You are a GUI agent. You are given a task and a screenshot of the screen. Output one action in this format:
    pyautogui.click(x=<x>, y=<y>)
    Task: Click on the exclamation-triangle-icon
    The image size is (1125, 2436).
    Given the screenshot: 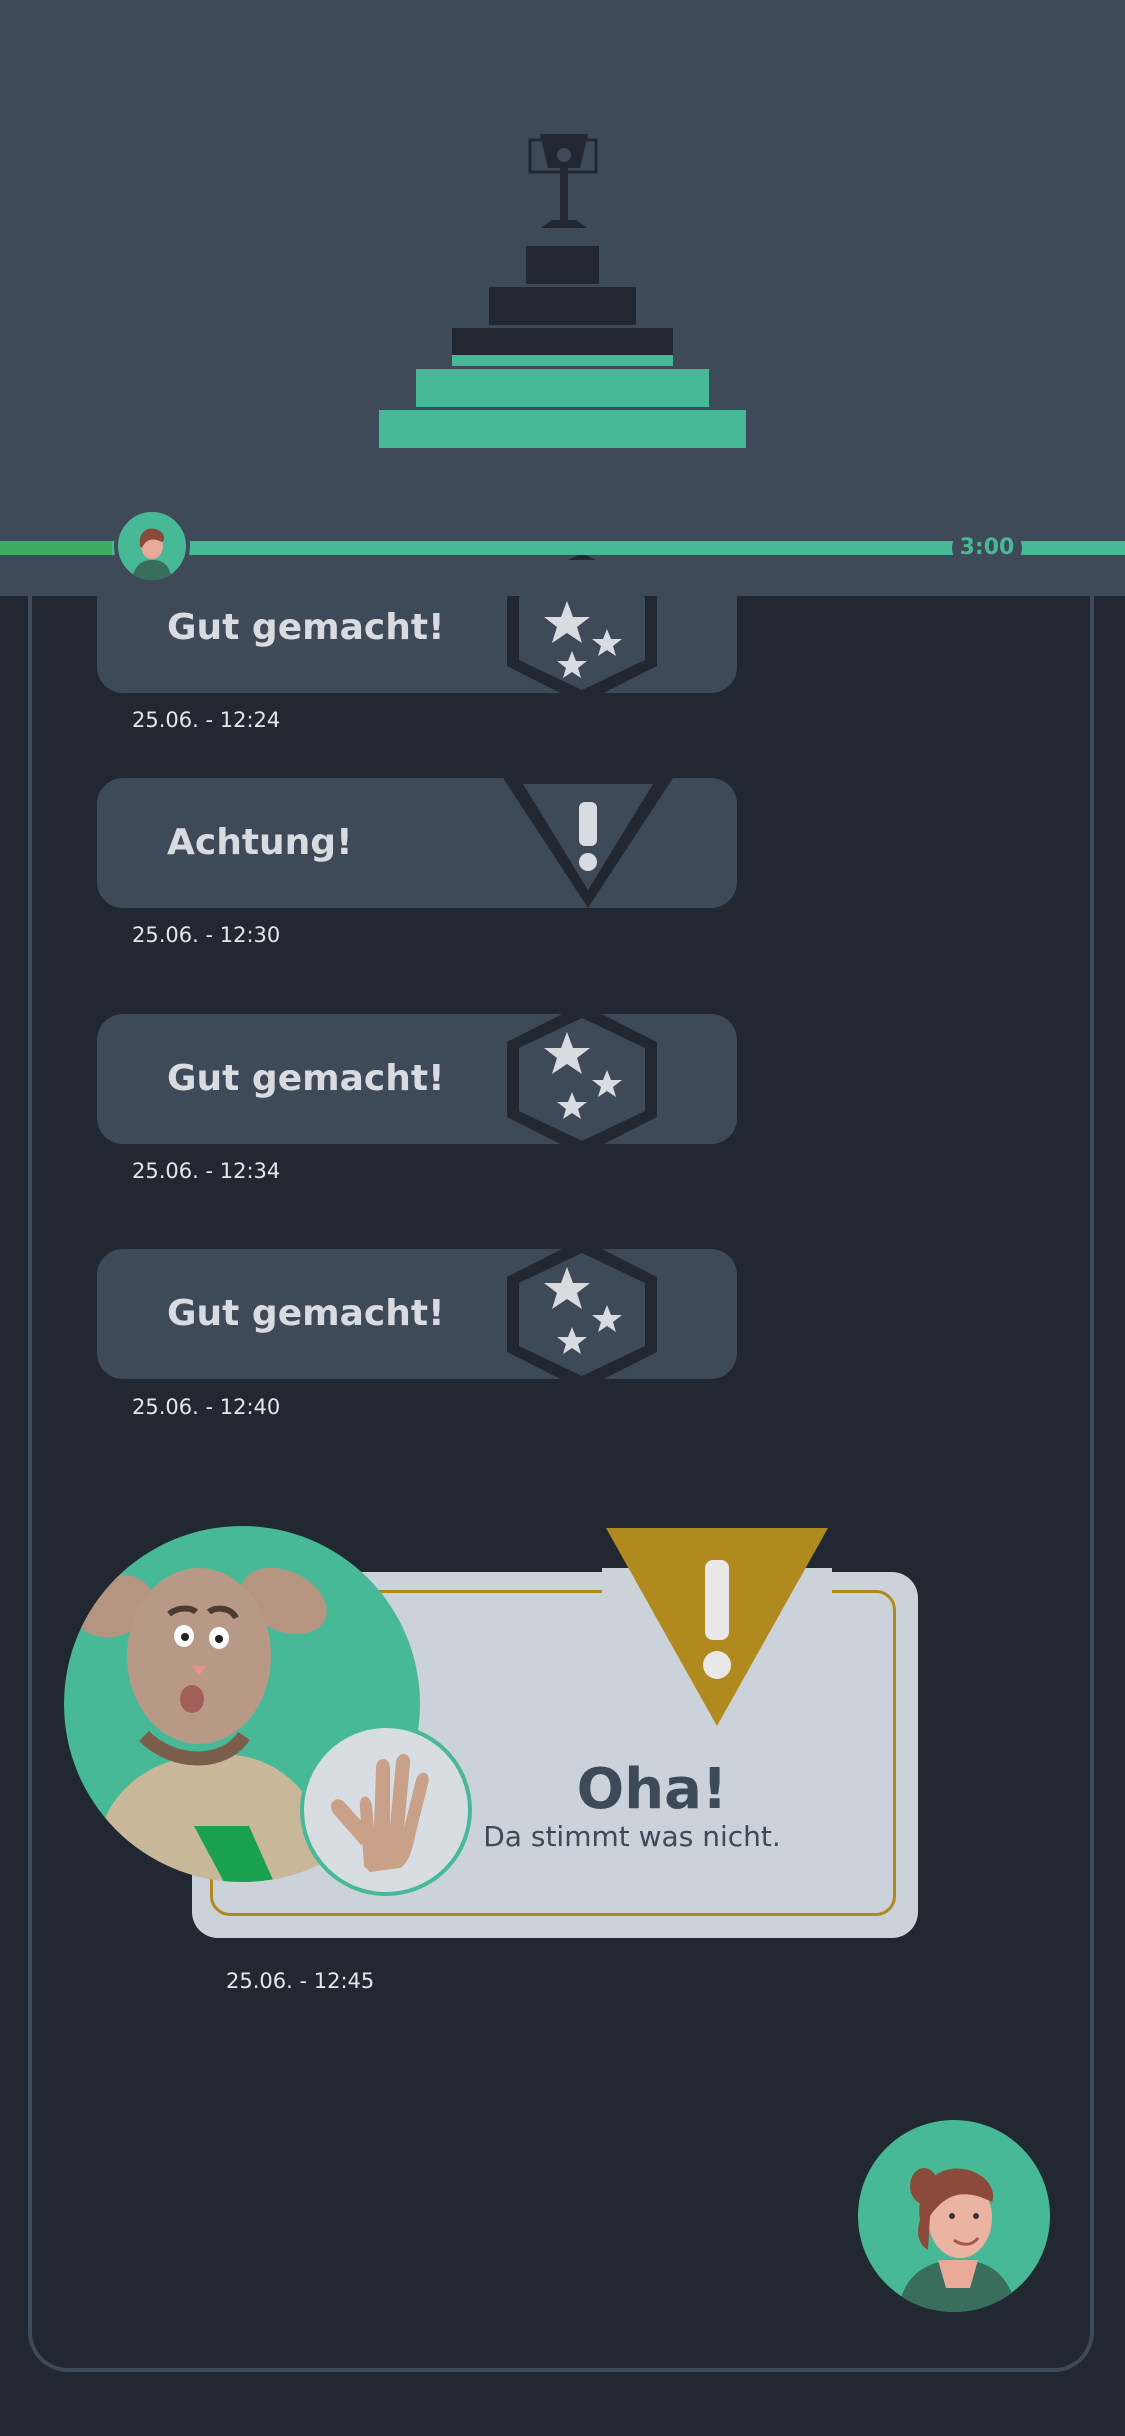 What is the action you would take?
    pyautogui.click(x=588, y=843)
    